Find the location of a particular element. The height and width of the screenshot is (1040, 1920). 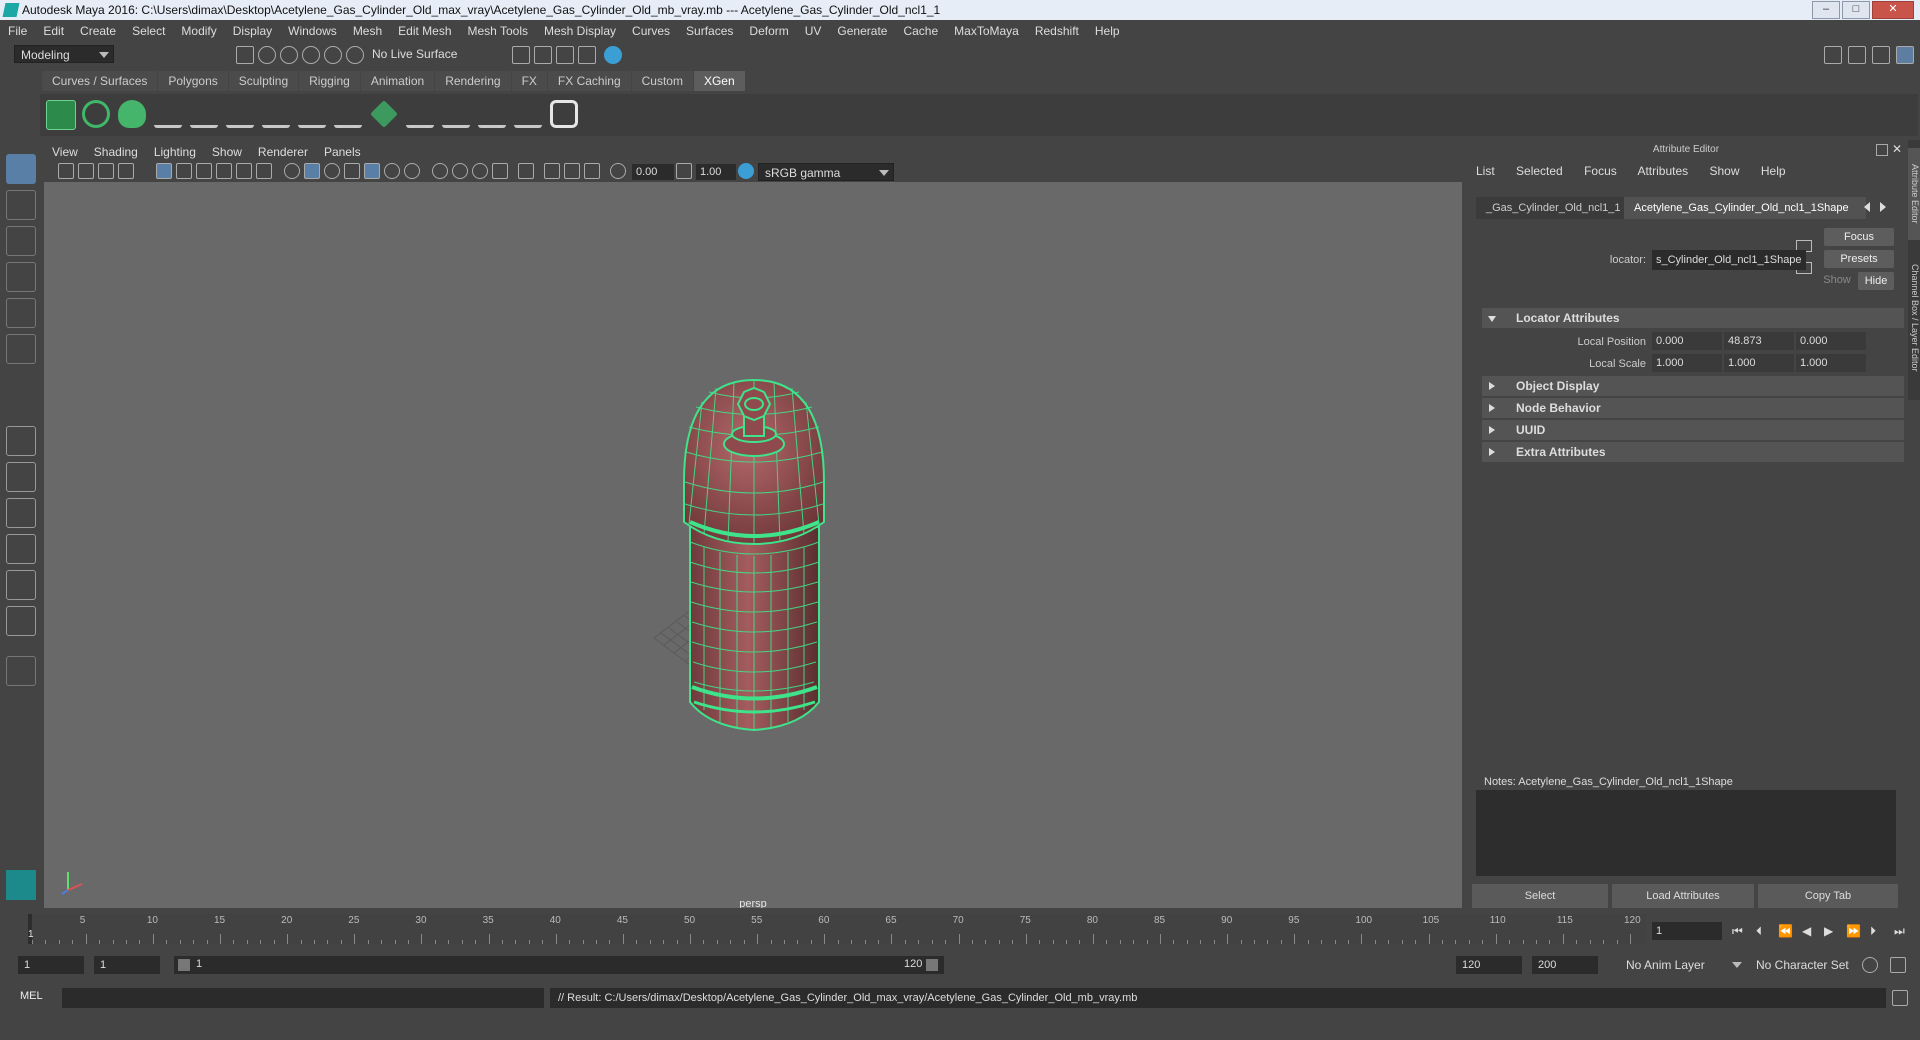

xgen-lock-guide-icon is located at coordinates (312, 114).